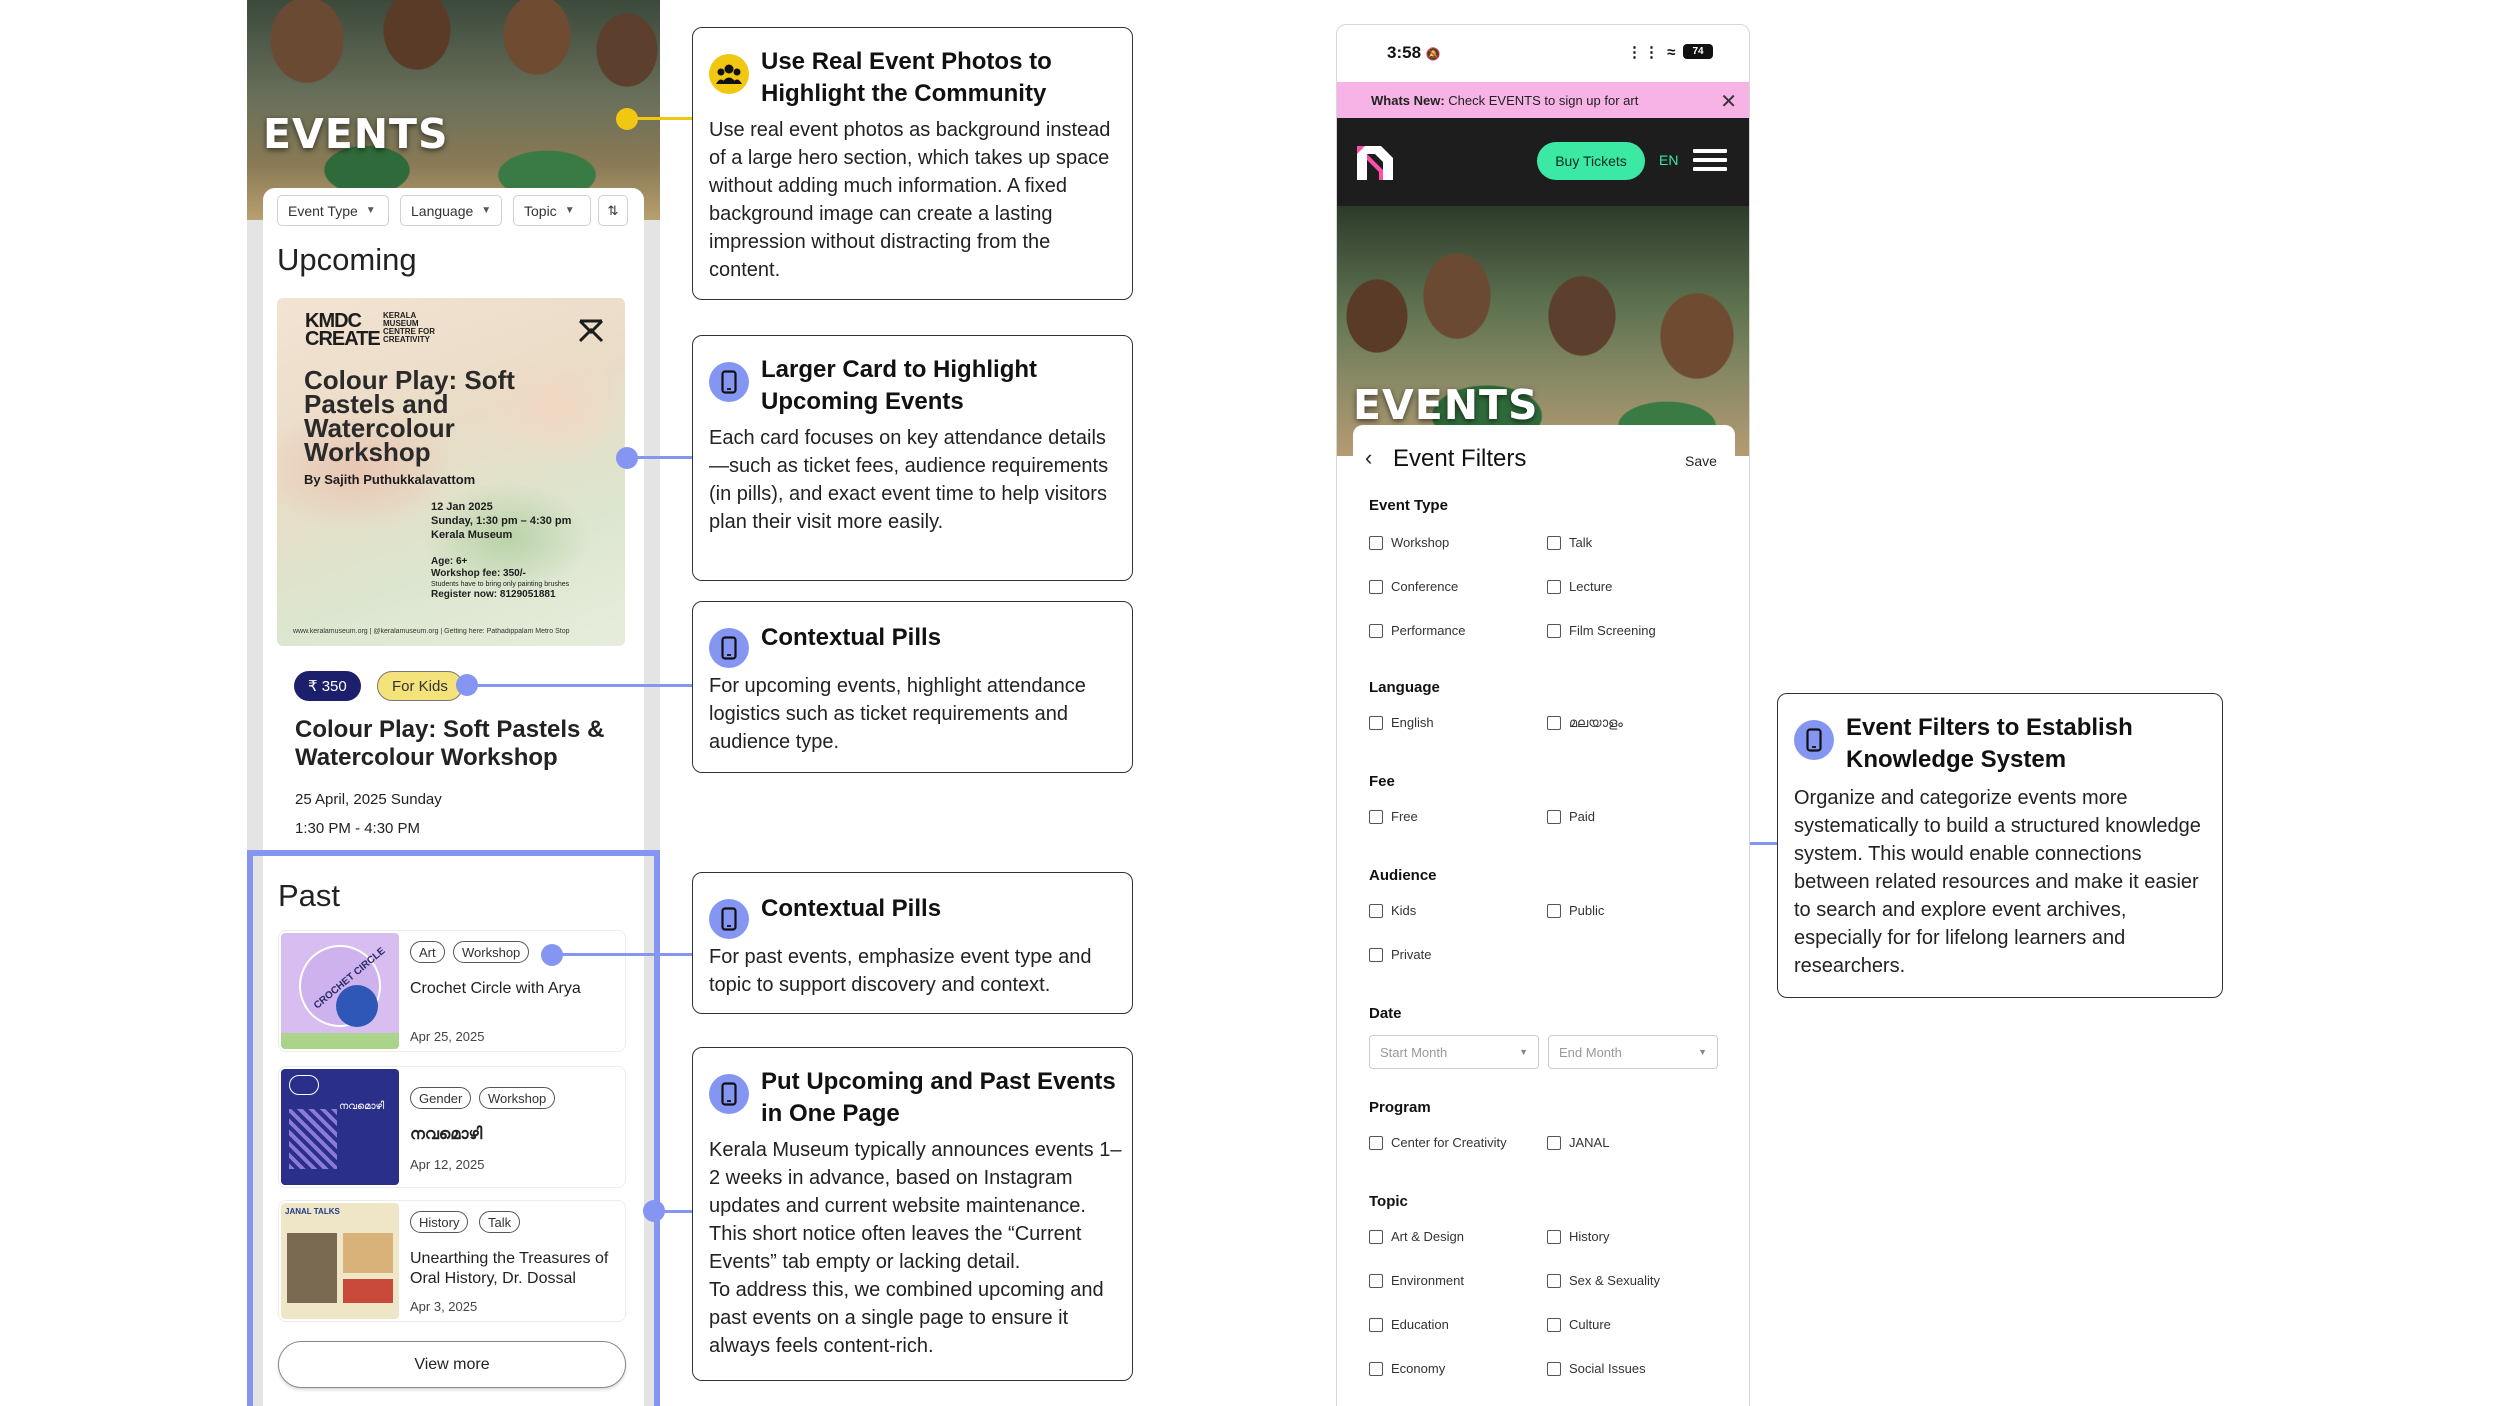 This screenshot has height=1406, width=2500. I want to click on filter-option-paid: Paid, so click(1571, 816).